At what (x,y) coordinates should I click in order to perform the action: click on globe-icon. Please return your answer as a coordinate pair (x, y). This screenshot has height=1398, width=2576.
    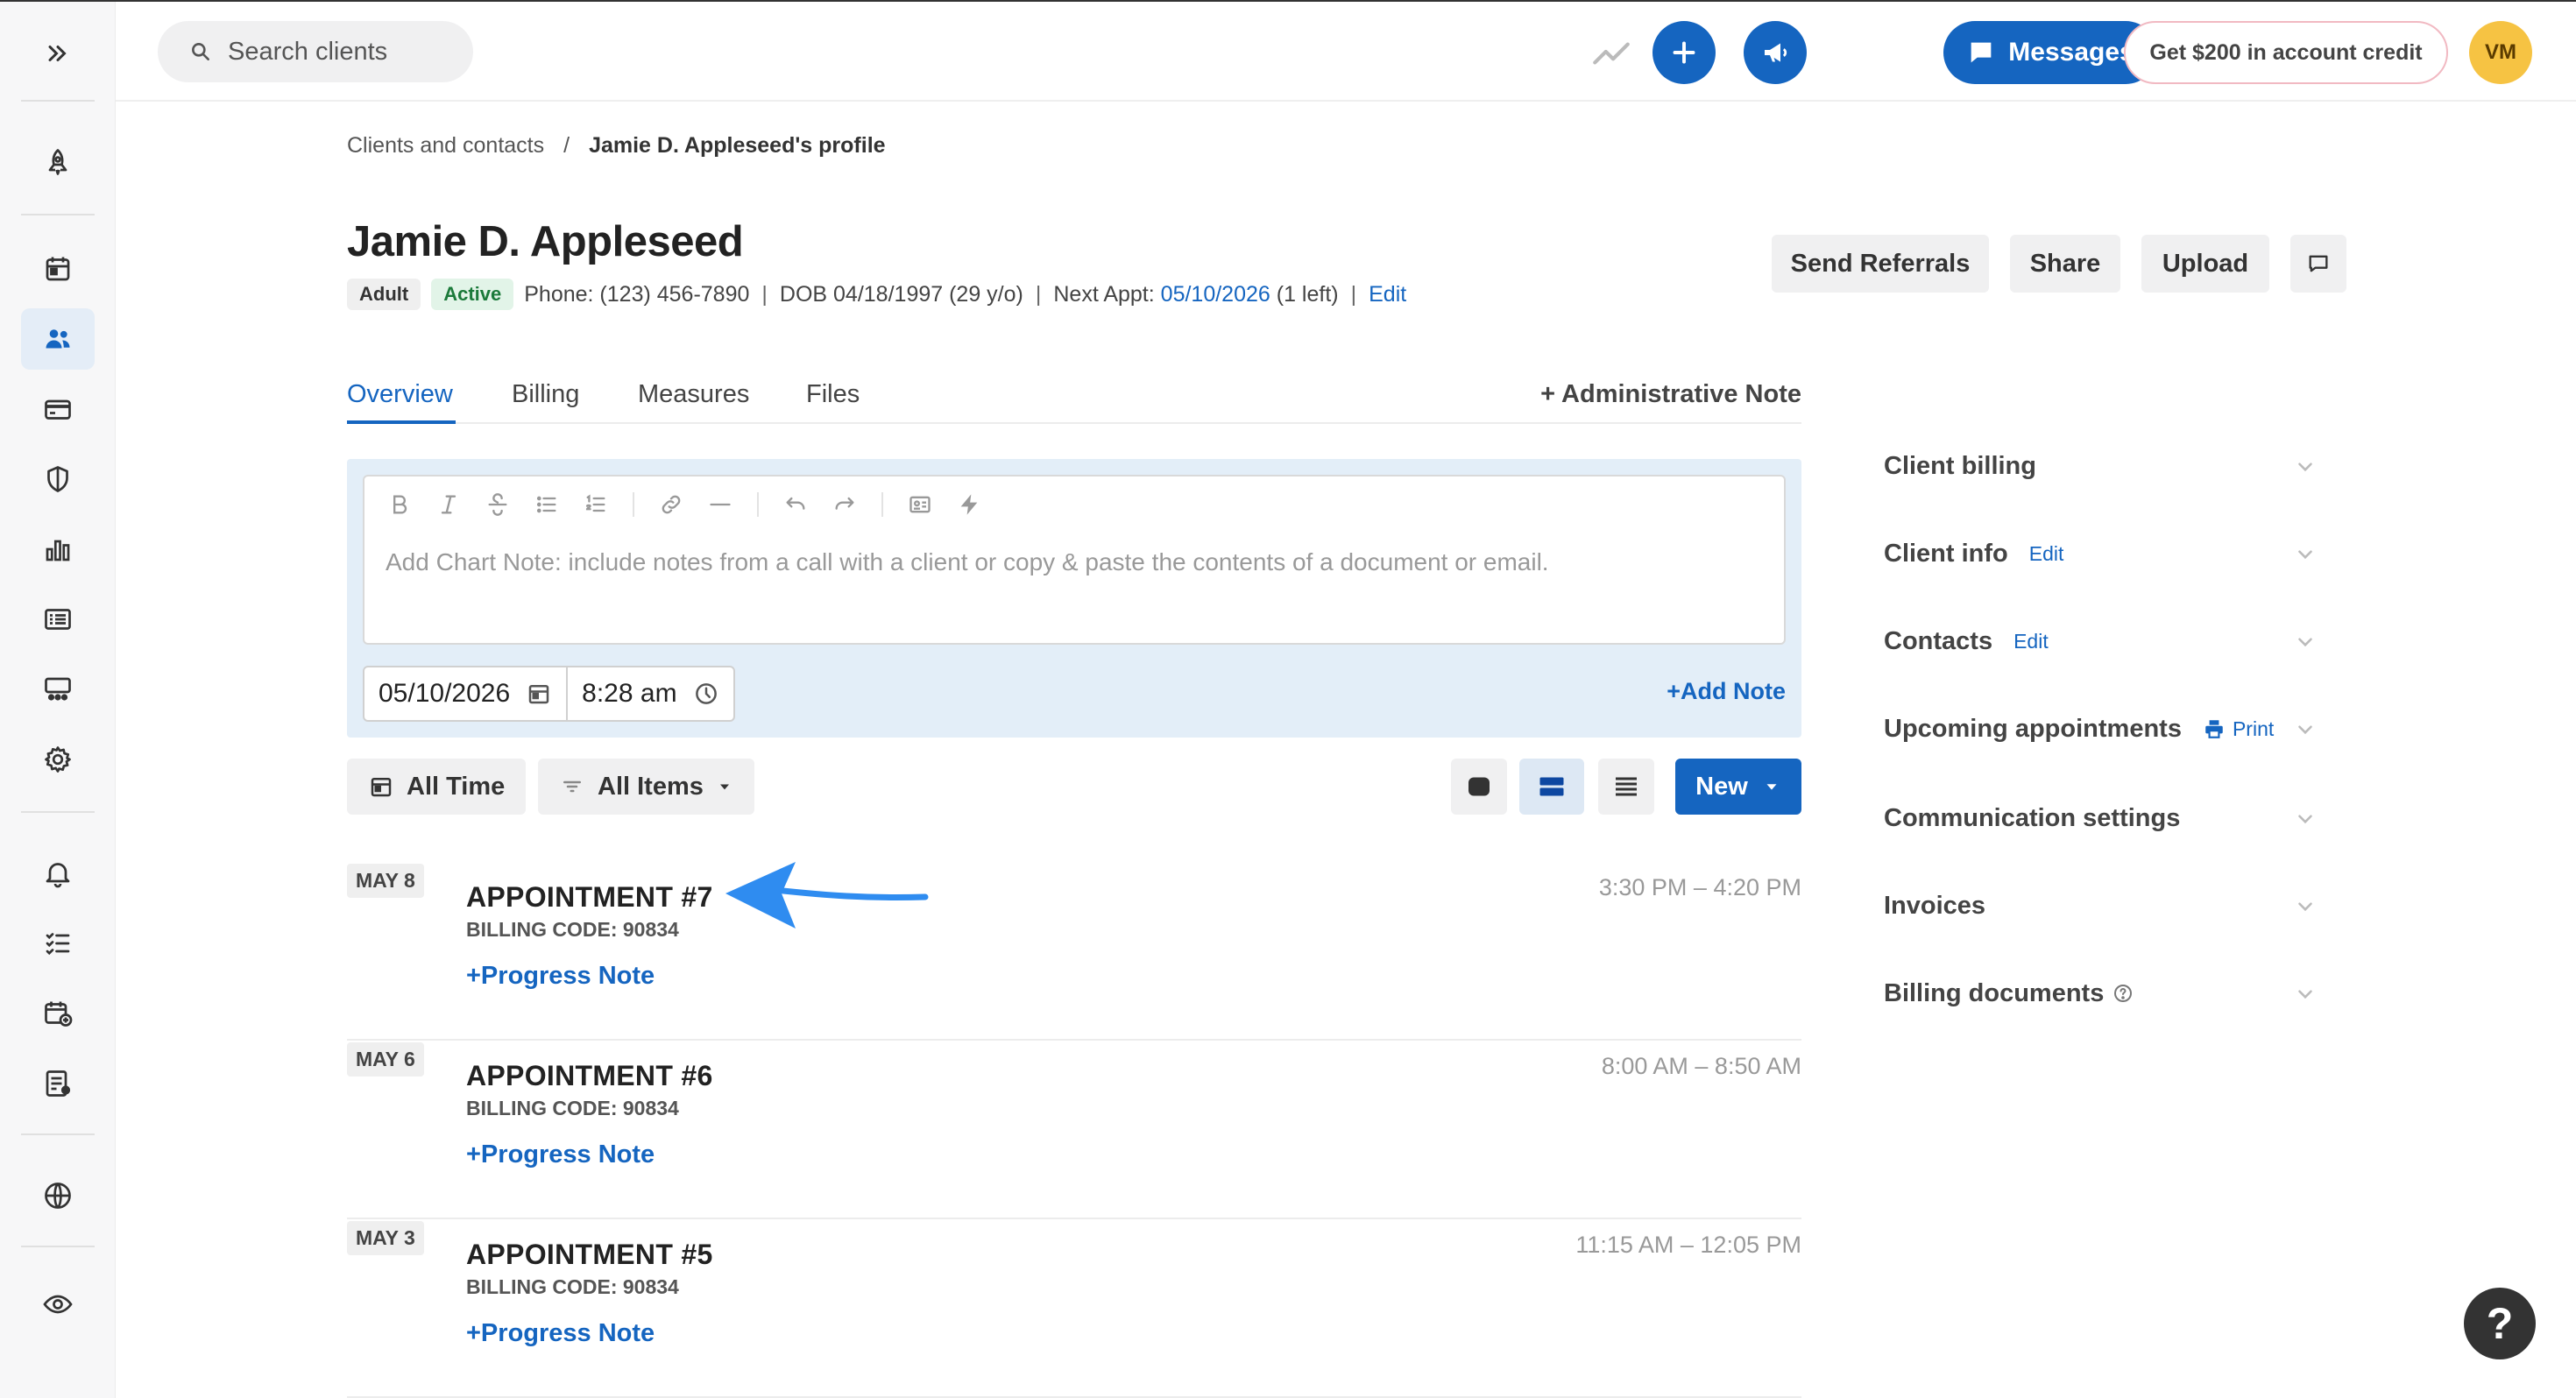
    Looking at the image, I should click on (58, 1195).